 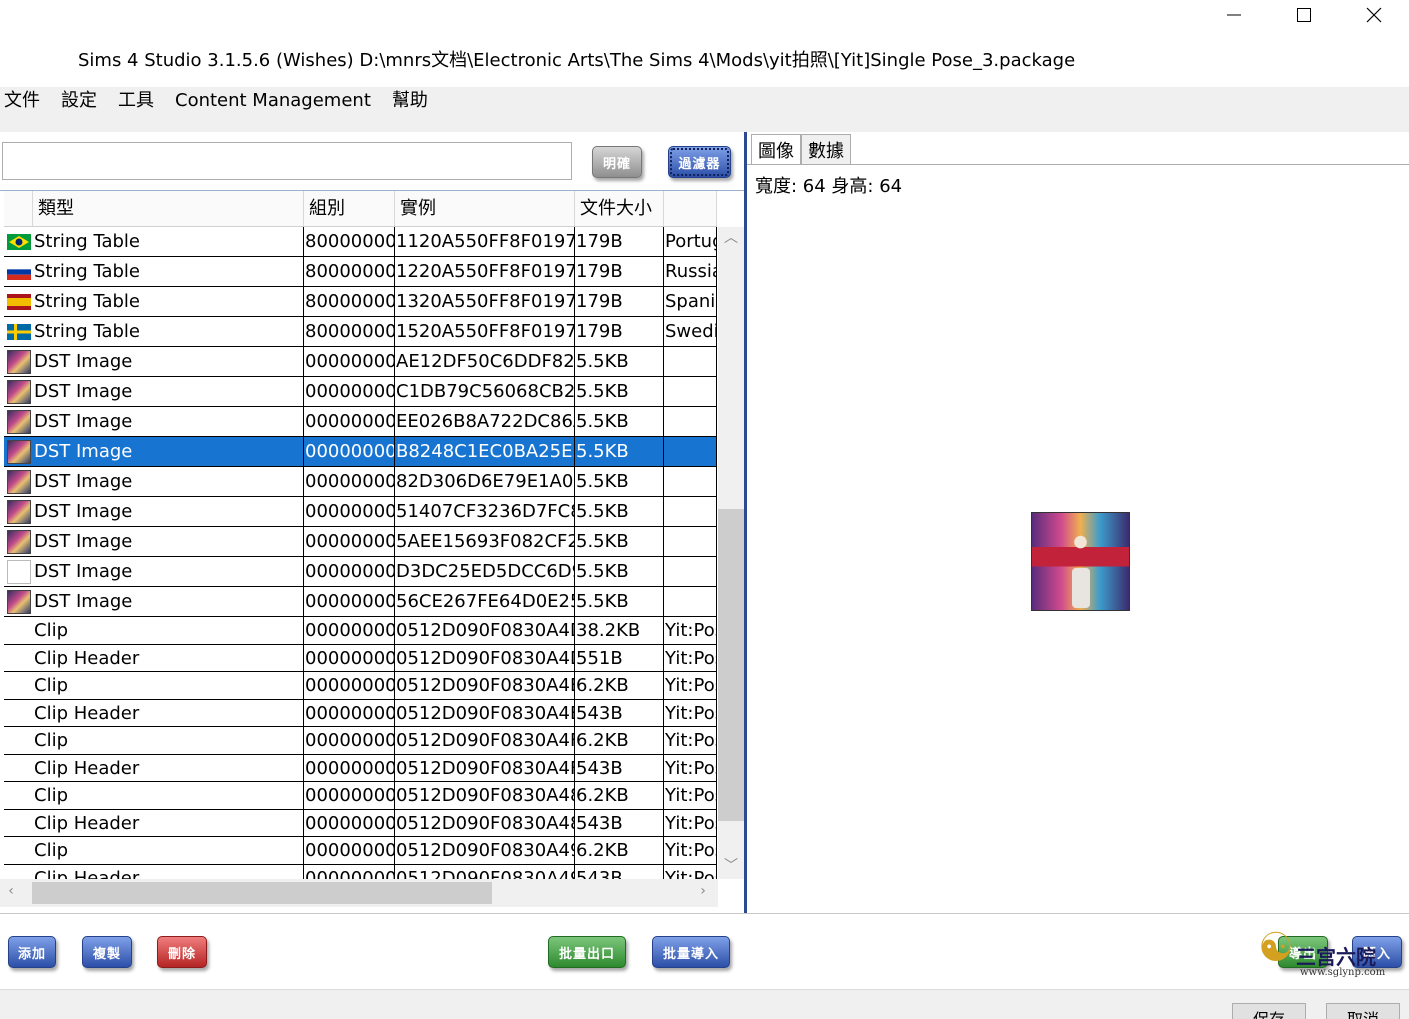 What do you see at coordinates (619, 658) in the screenshot?
I see `cell-size: 551B` at bounding box center [619, 658].